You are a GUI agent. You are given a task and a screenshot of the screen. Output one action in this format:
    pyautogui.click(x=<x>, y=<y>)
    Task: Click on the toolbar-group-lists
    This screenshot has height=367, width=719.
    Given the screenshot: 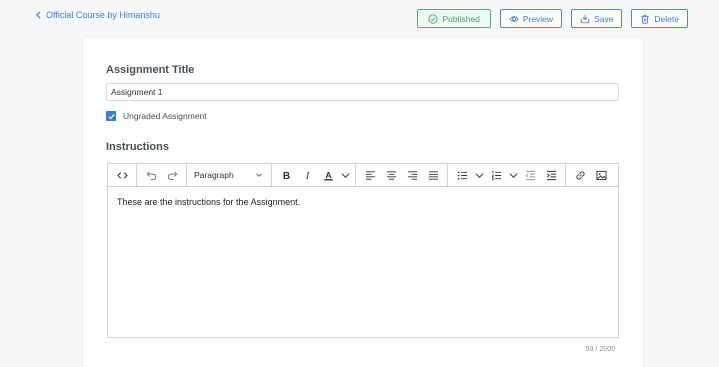 What is the action you would take?
    pyautogui.click(x=507, y=175)
    